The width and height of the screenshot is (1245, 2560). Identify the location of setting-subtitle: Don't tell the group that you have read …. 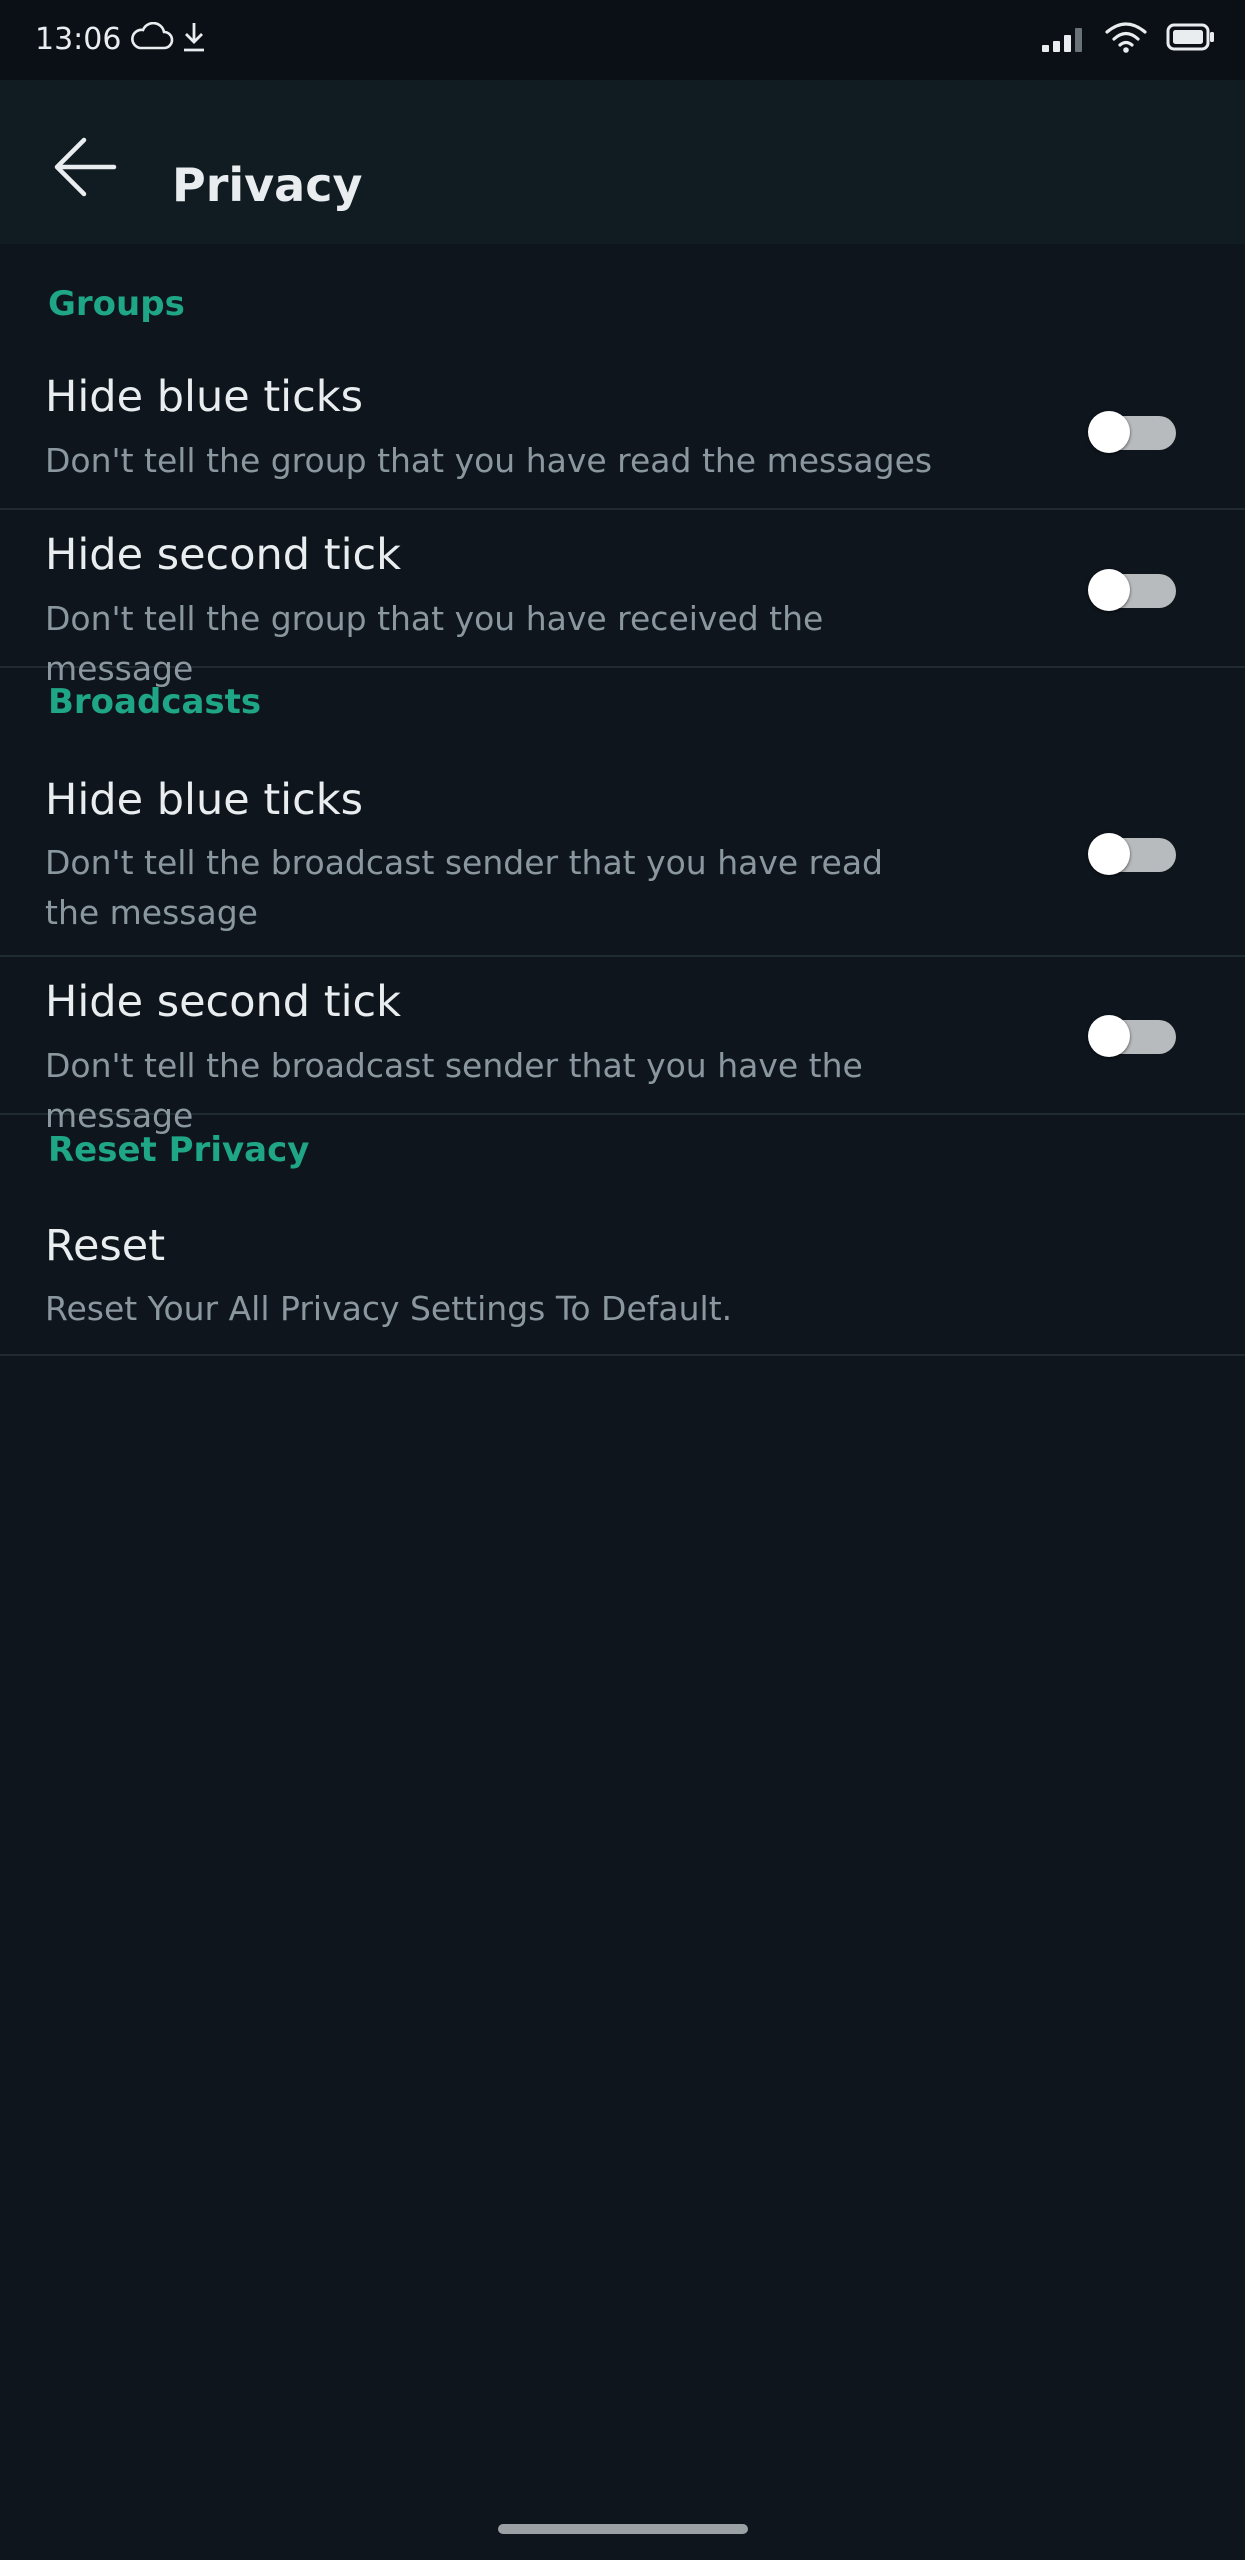
(489, 460).